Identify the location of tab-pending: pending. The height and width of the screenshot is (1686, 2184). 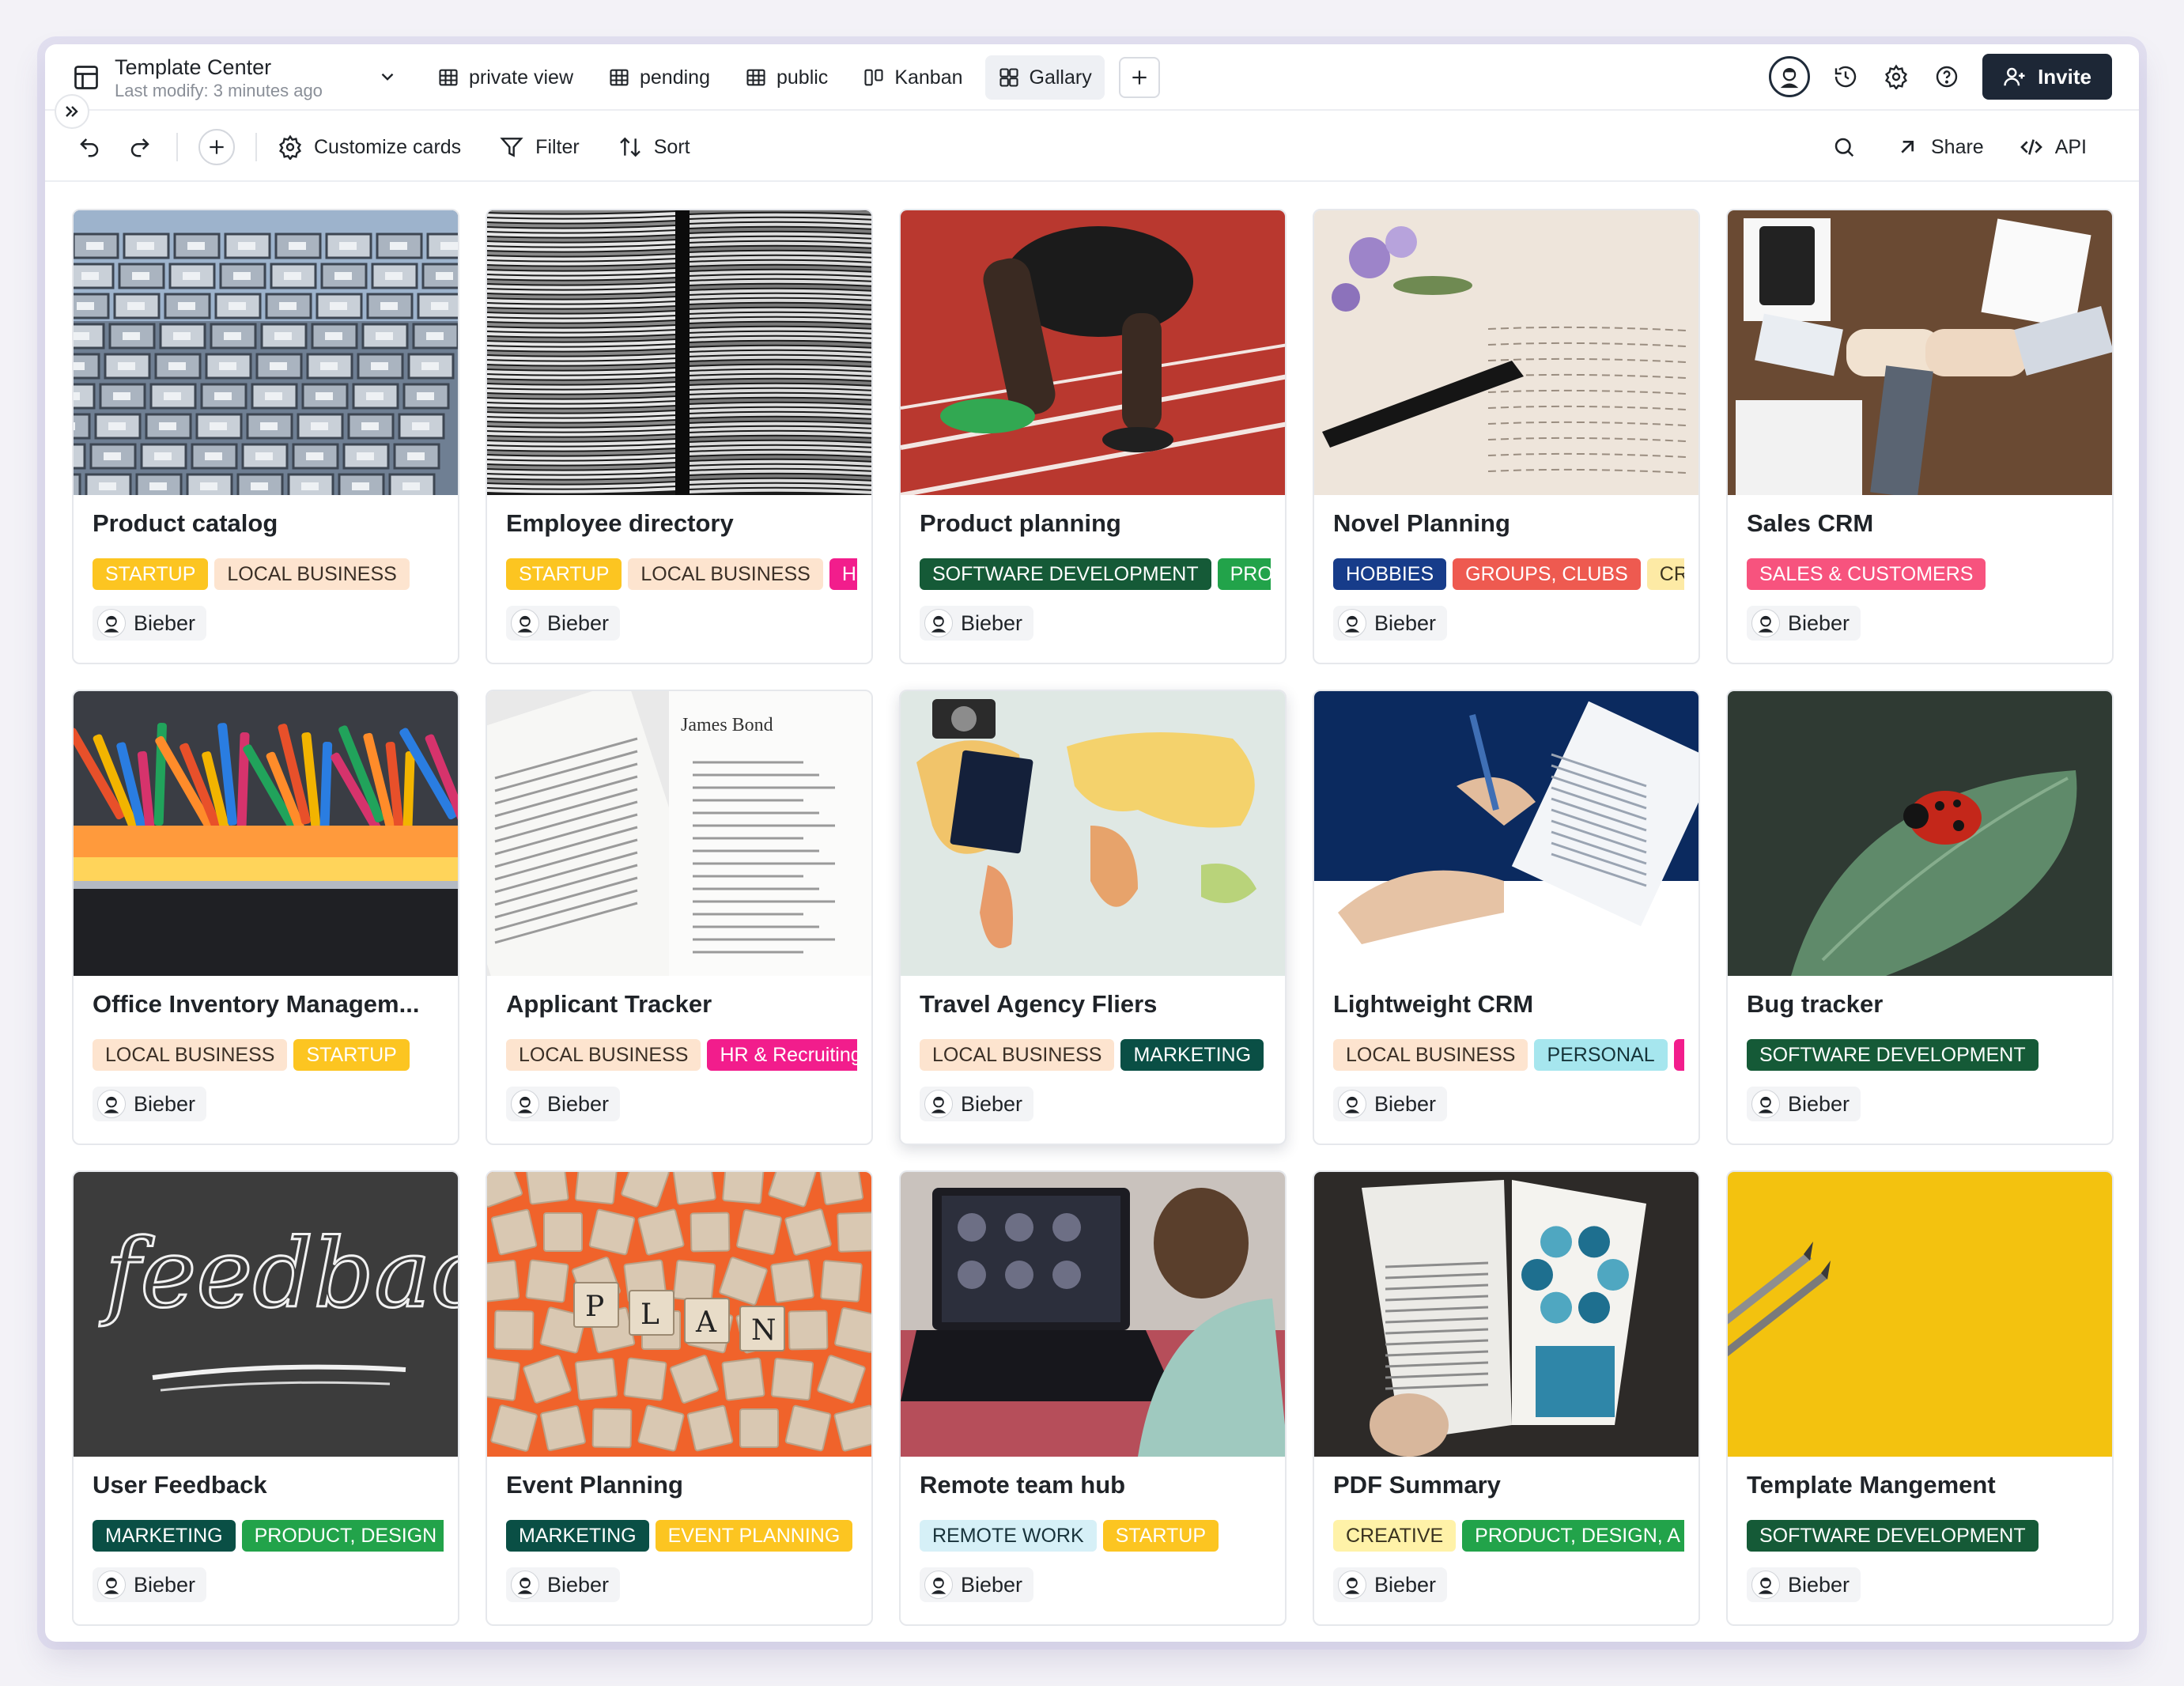
(659, 77).